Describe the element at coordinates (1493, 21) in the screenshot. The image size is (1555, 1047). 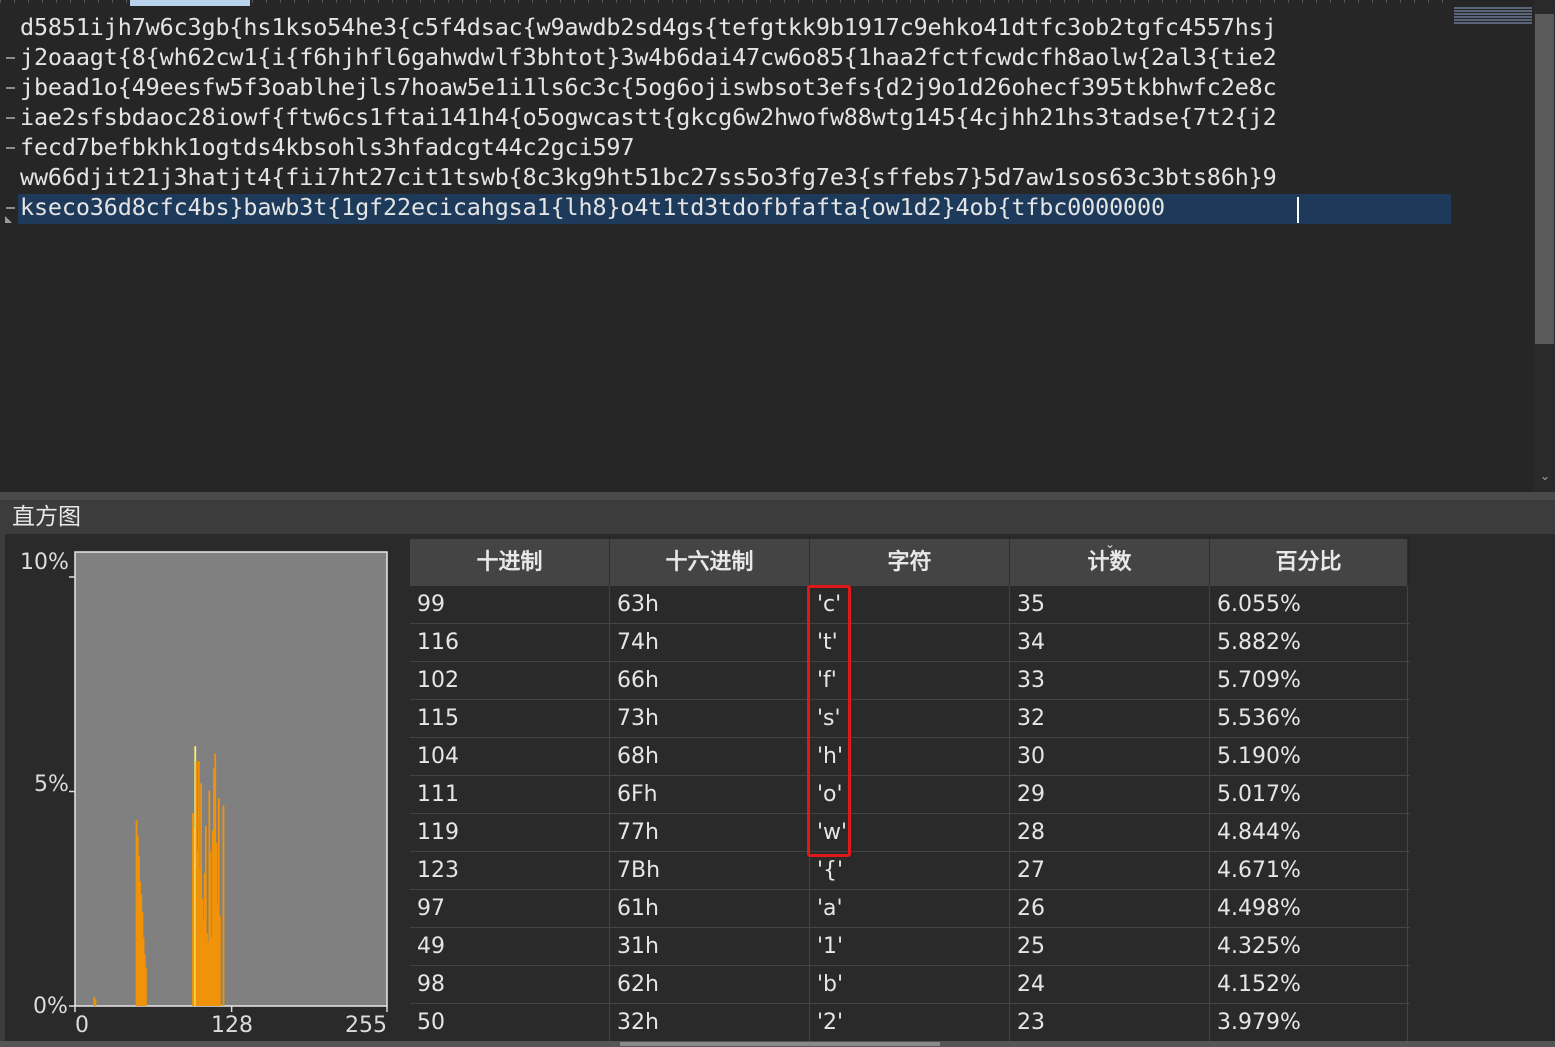
I see `minimap` at that location.